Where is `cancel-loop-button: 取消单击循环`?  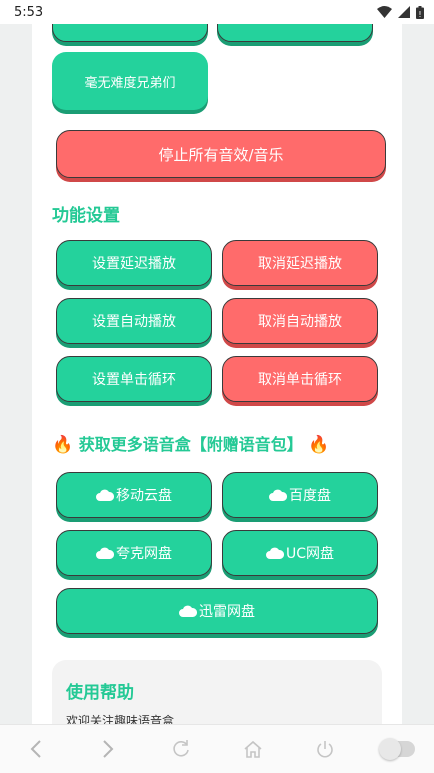 cancel-loop-button: 取消单击循环 is located at coordinates (300, 379).